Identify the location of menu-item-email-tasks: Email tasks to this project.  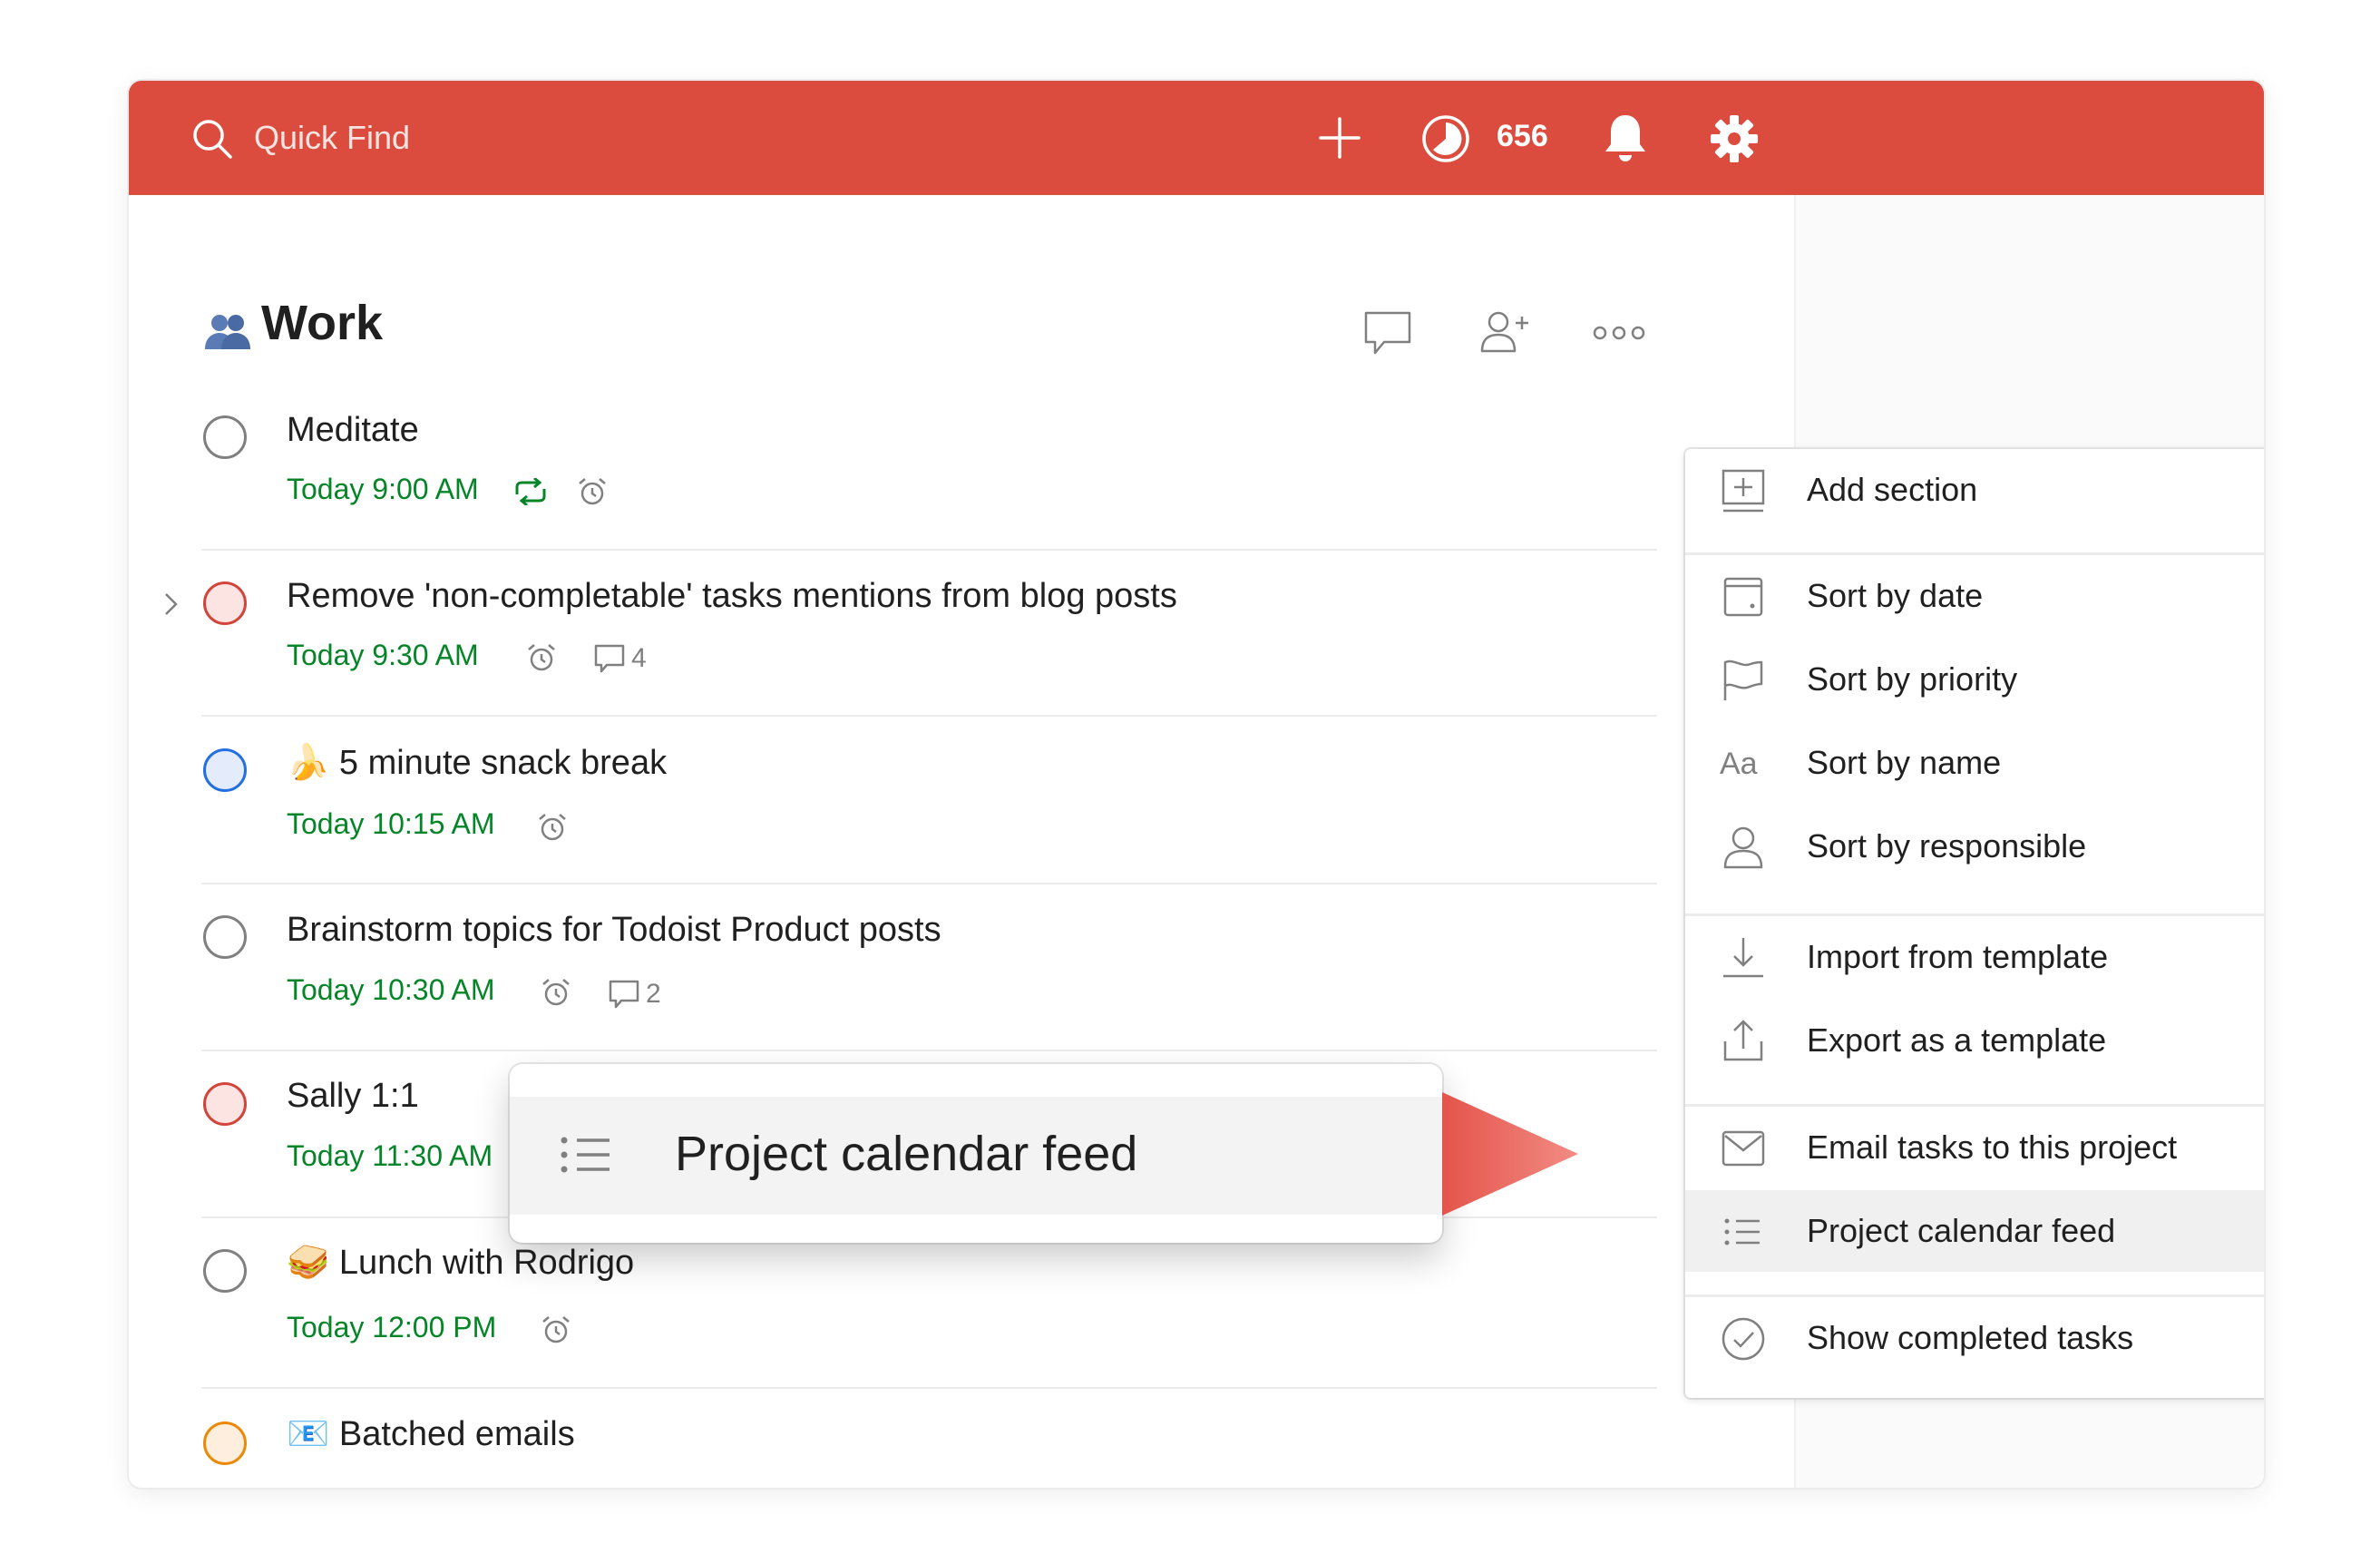
(1975, 1147).